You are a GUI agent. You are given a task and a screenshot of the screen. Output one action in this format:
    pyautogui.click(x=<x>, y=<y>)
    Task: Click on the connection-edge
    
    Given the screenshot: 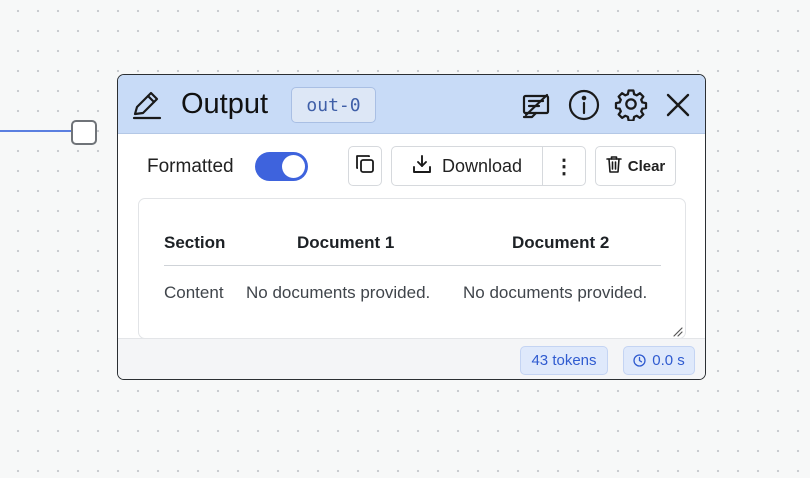 What is the action you would take?
    pyautogui.click(x=38, y=131)
    